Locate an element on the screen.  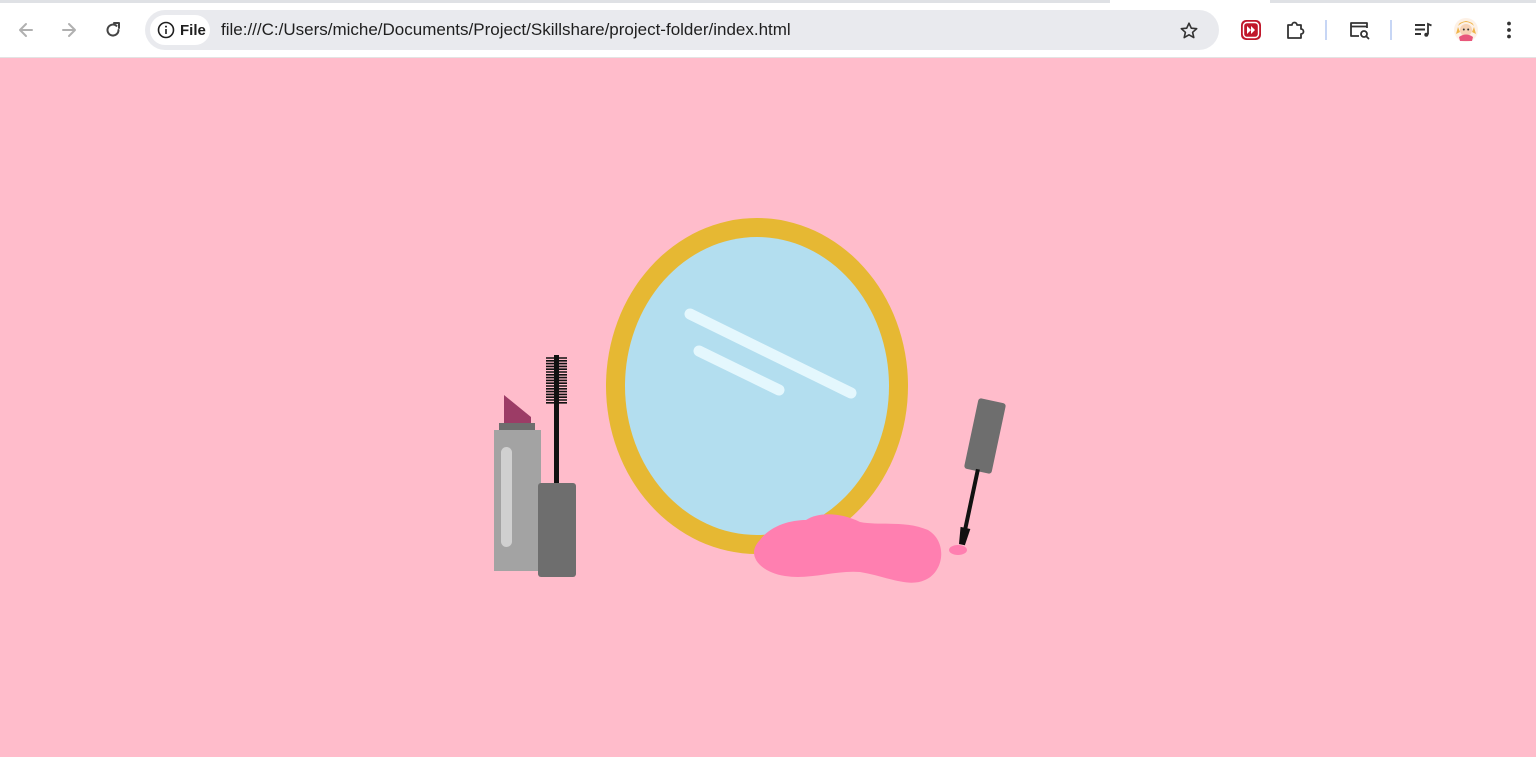
mascara is located at coordinates (557, 466).